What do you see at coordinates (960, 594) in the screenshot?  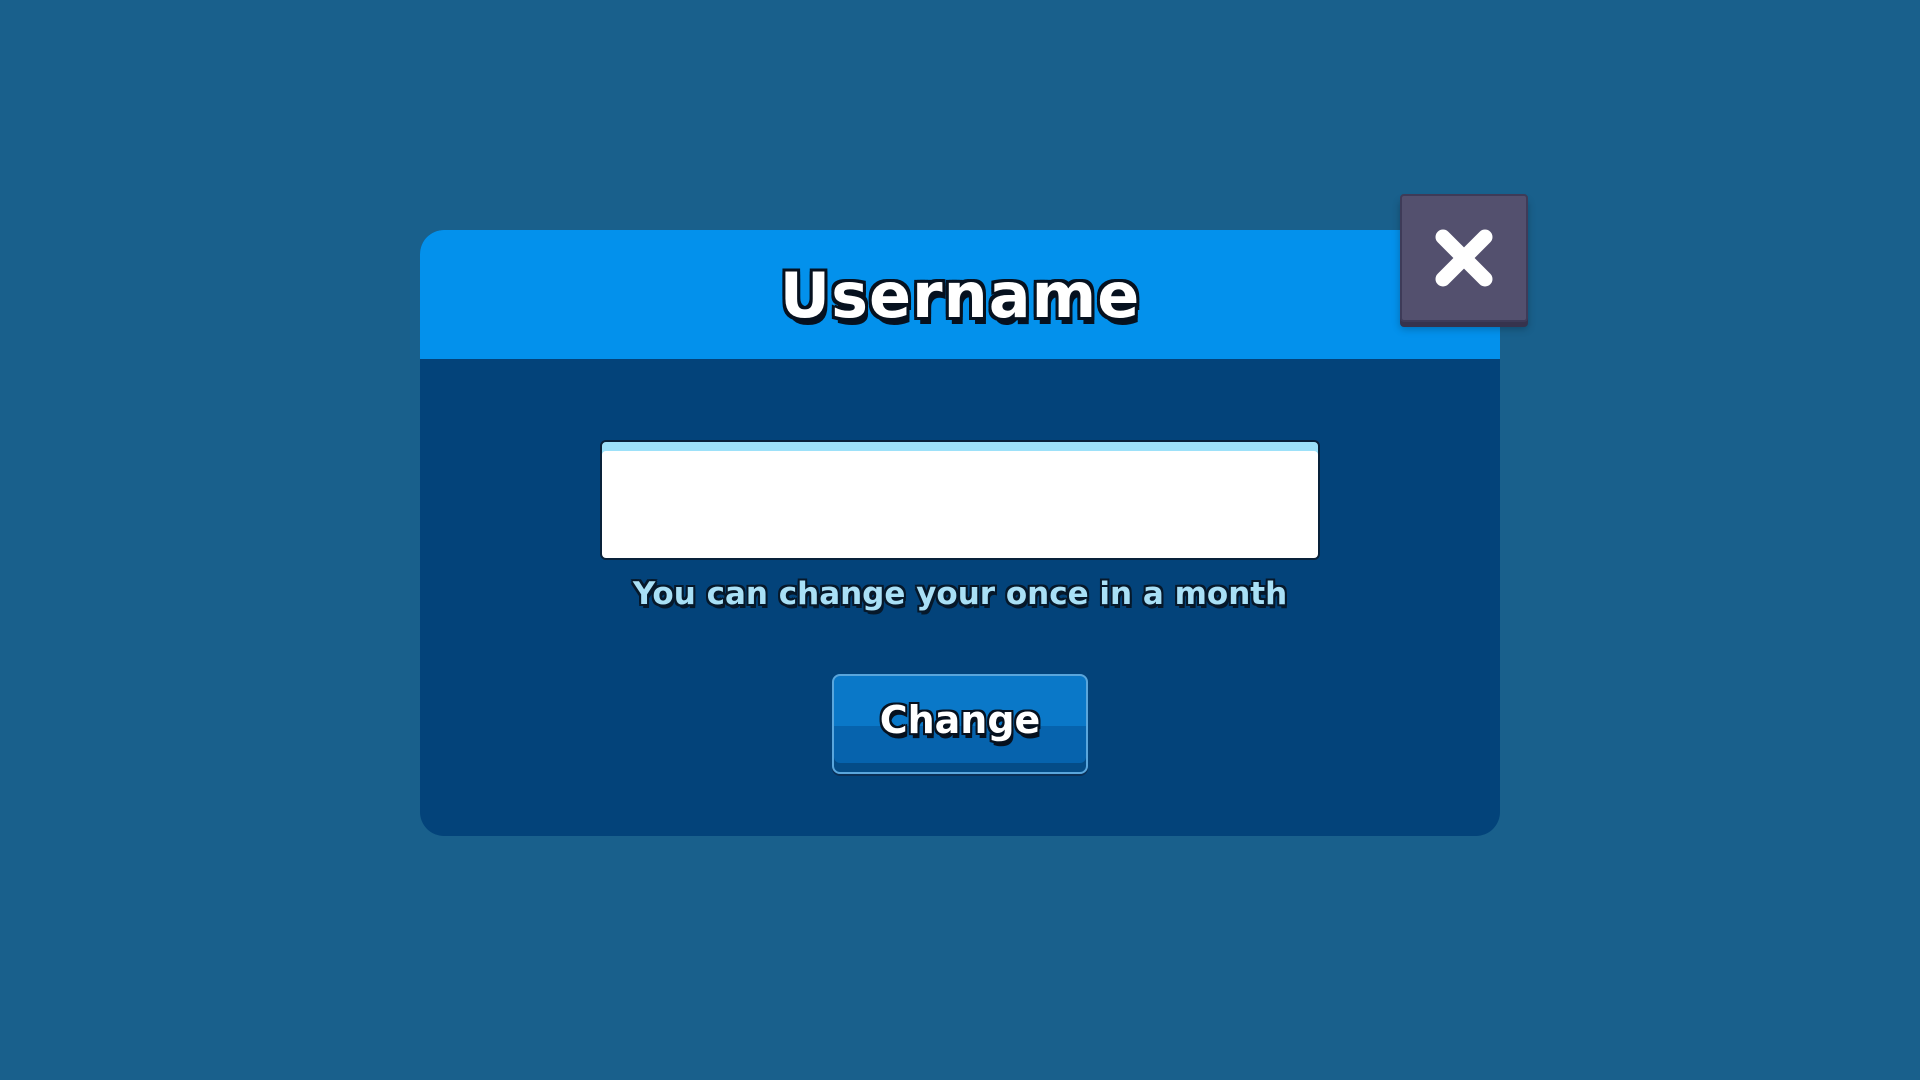 I see `username-hint: You can change your once in a month` at bounding box center [960, 594].